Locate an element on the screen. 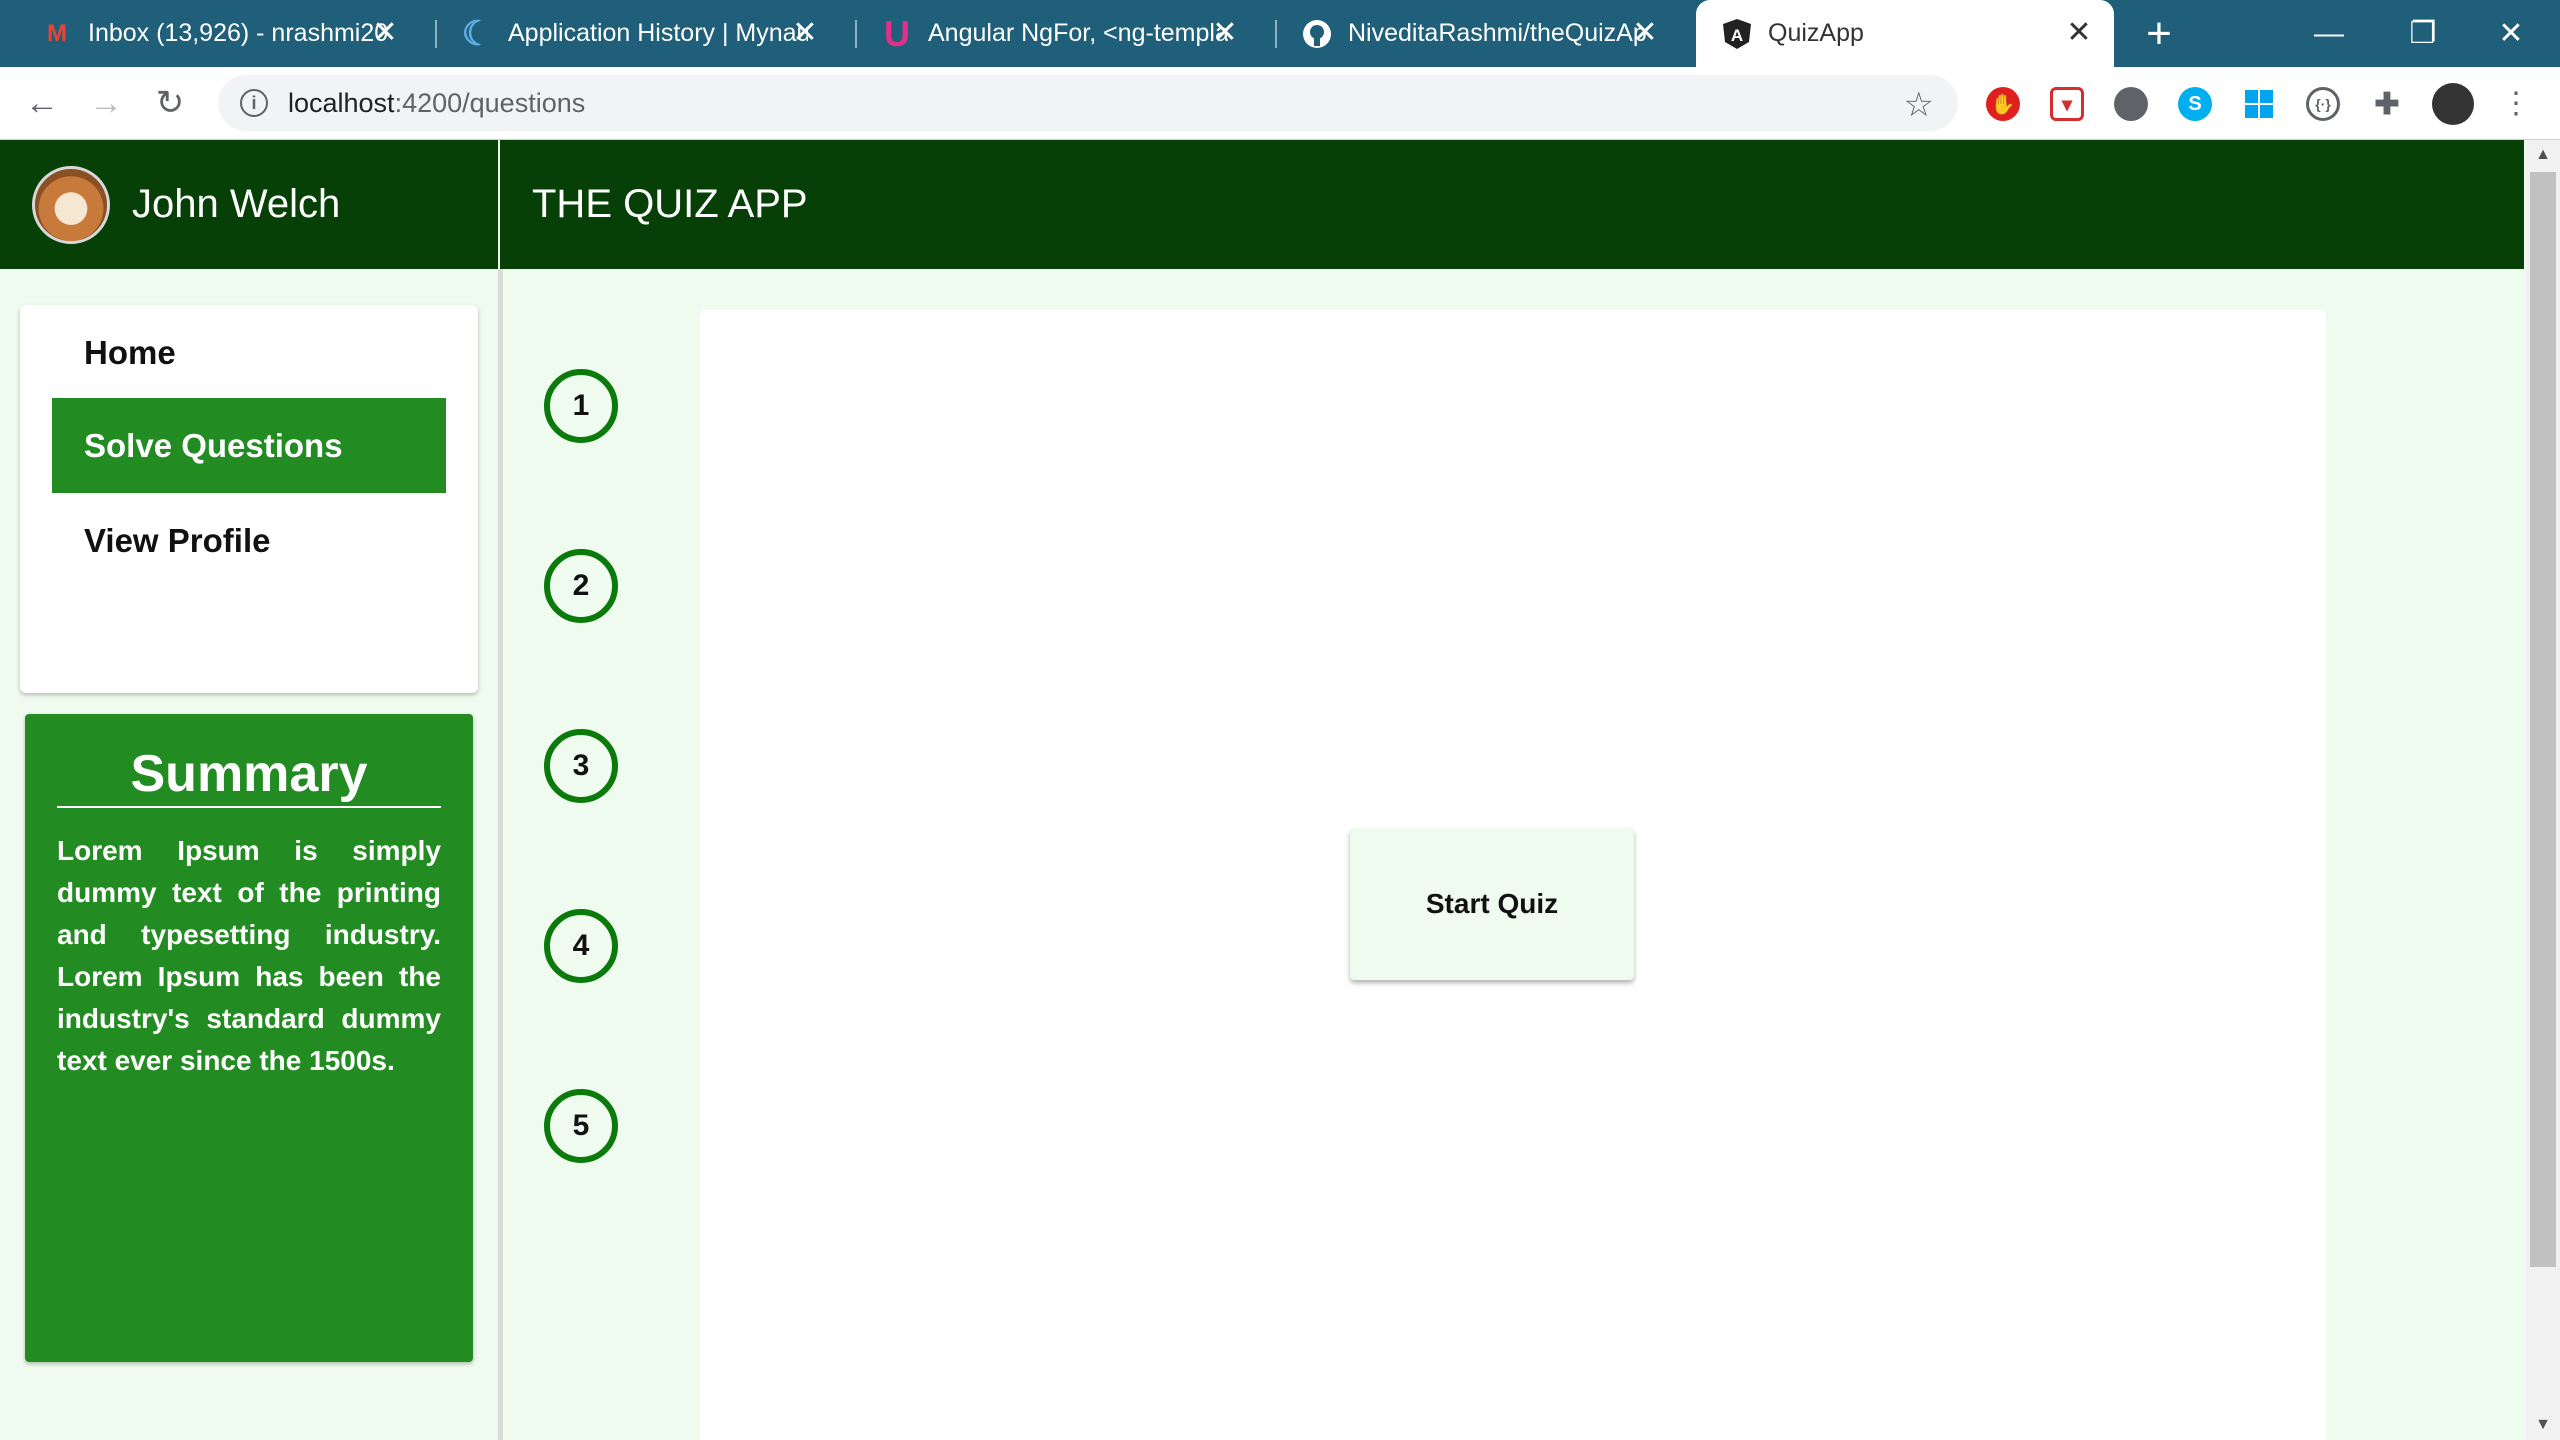 This screenshot has width=2560, height=1440. scroll-down-icon: ▼ is located at coordinates (2543, 1425).